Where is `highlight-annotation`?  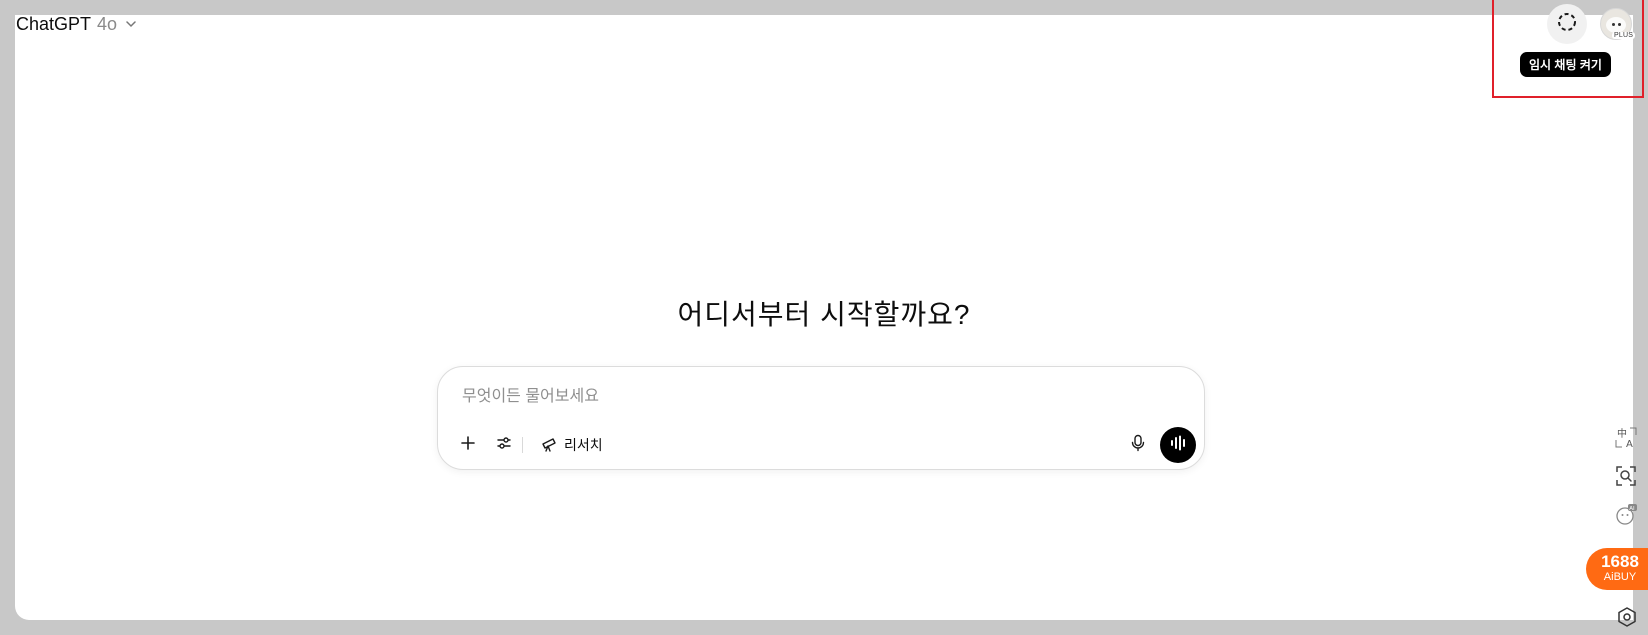 highlight-annotation is located at coordinates (1568, 49).